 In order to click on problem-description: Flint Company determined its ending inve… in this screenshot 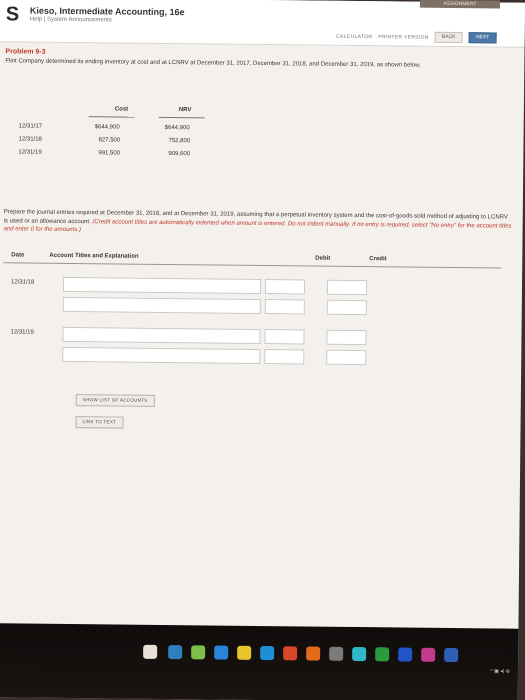, I will do `click(213, 63)`.